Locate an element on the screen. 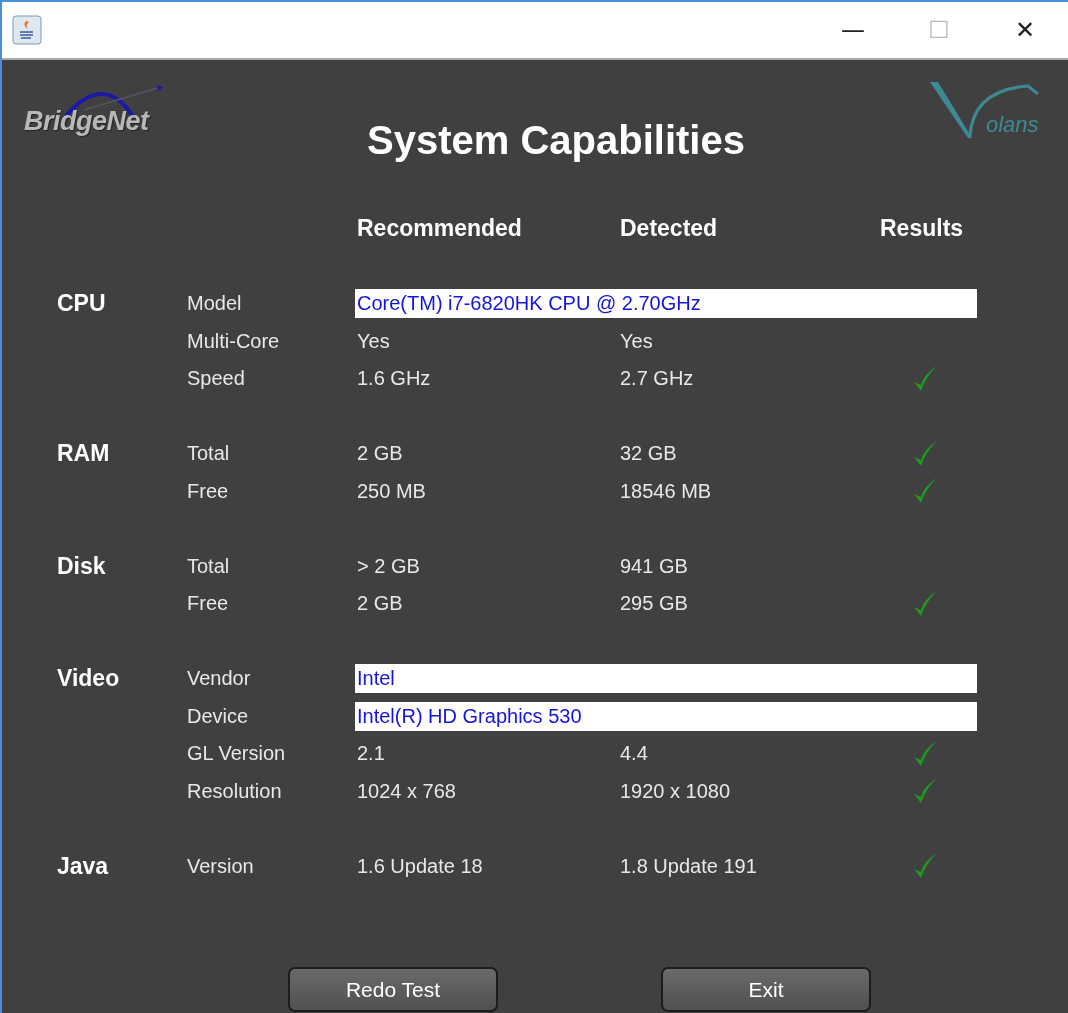 This screenshot has height=1013, width=1068. detected-value: 941 GB is located at coordinates (654, 566).